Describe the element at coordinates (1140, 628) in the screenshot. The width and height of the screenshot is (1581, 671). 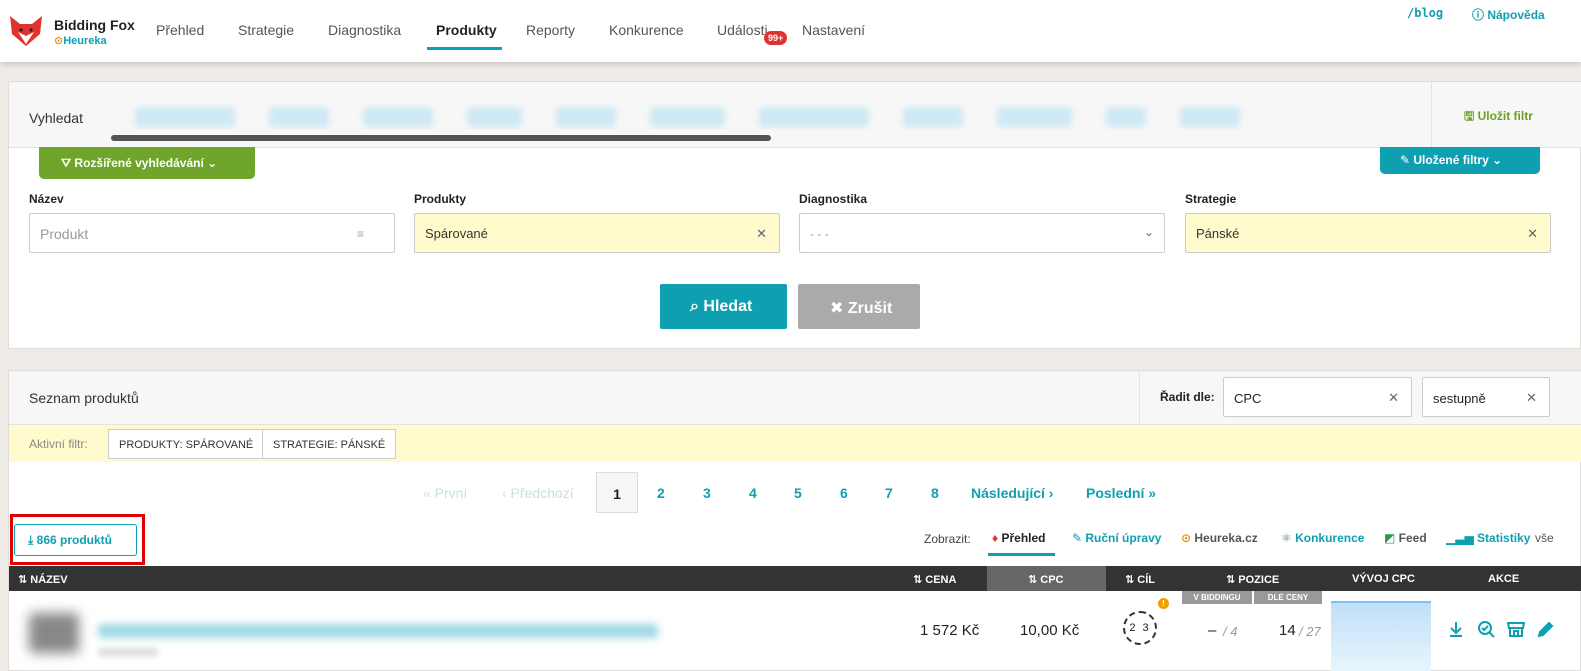
I see `product-target: 2 3` at that location.